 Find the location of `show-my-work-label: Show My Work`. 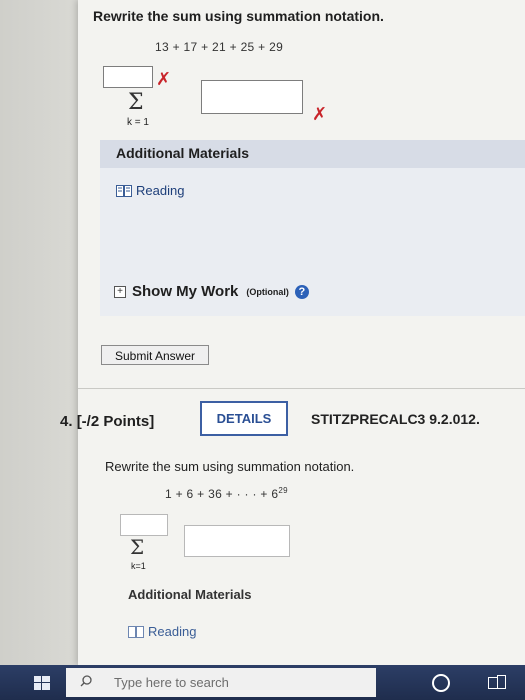

show-my-work-label: Show My Work is located at coordinates (185, 291).